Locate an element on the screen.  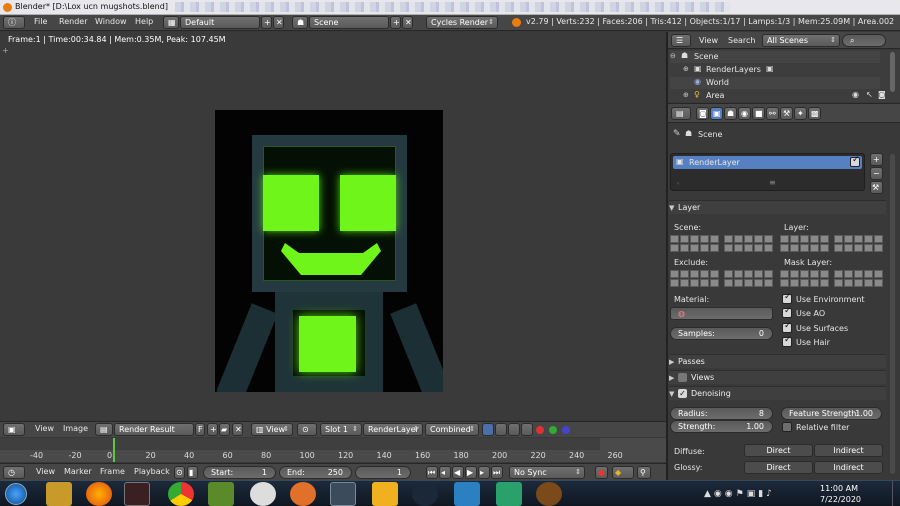
play-reverse-button: ◀ is located at coordinates (458, 472).